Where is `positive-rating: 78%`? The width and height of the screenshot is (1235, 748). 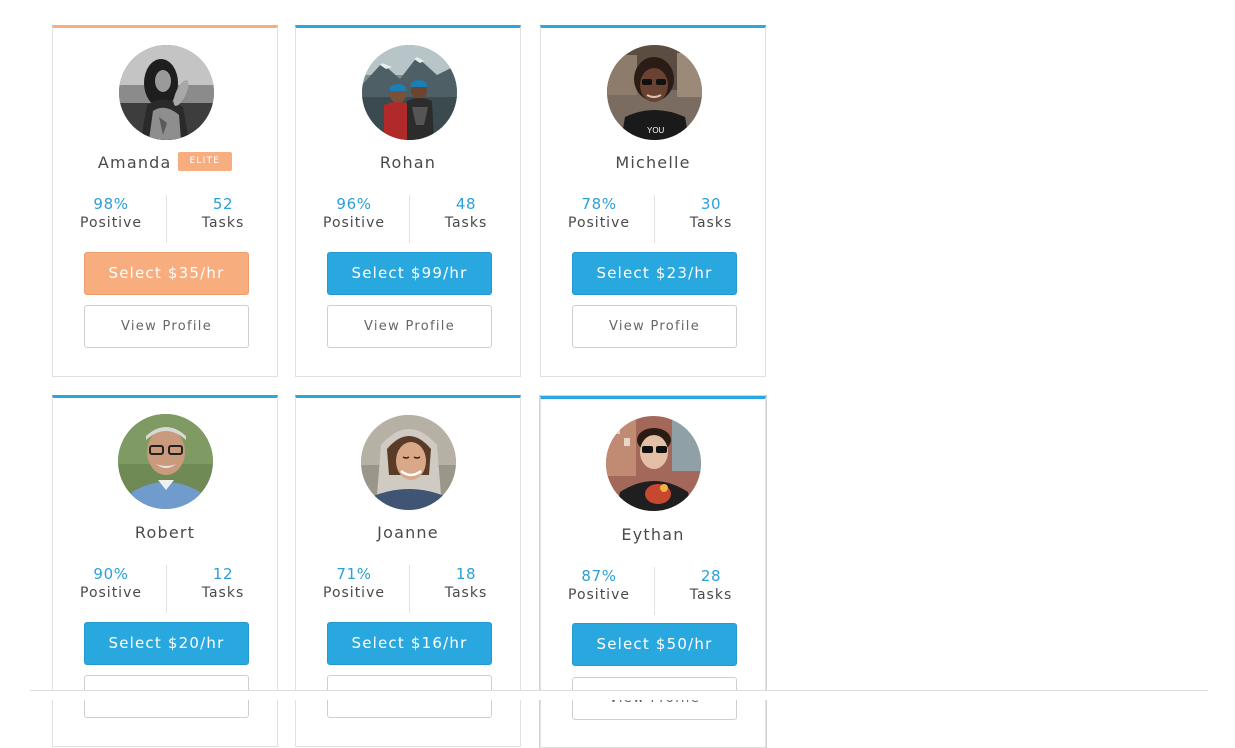
positive-rating: 78% is located at coordinates (599, 204).